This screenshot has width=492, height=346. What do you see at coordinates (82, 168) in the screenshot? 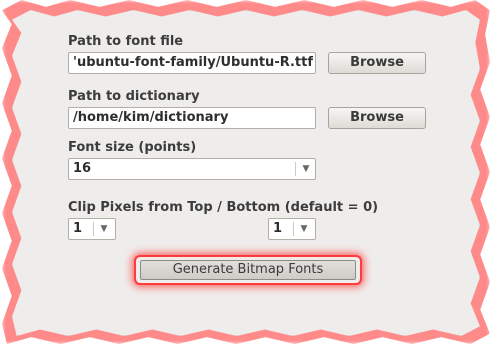
I see `font-size-value: 16` at bounding box center [82, 168].